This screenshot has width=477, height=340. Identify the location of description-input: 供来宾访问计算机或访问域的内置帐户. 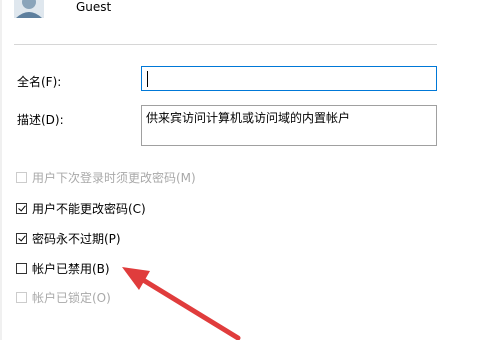
(289, 125).